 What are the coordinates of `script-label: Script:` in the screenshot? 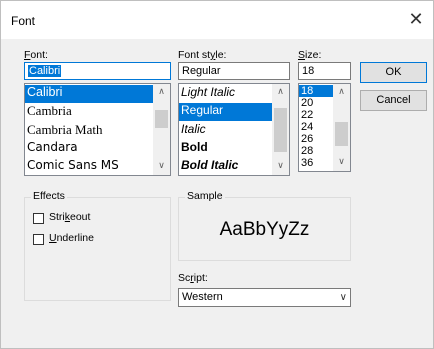 It's located at (193, 278).